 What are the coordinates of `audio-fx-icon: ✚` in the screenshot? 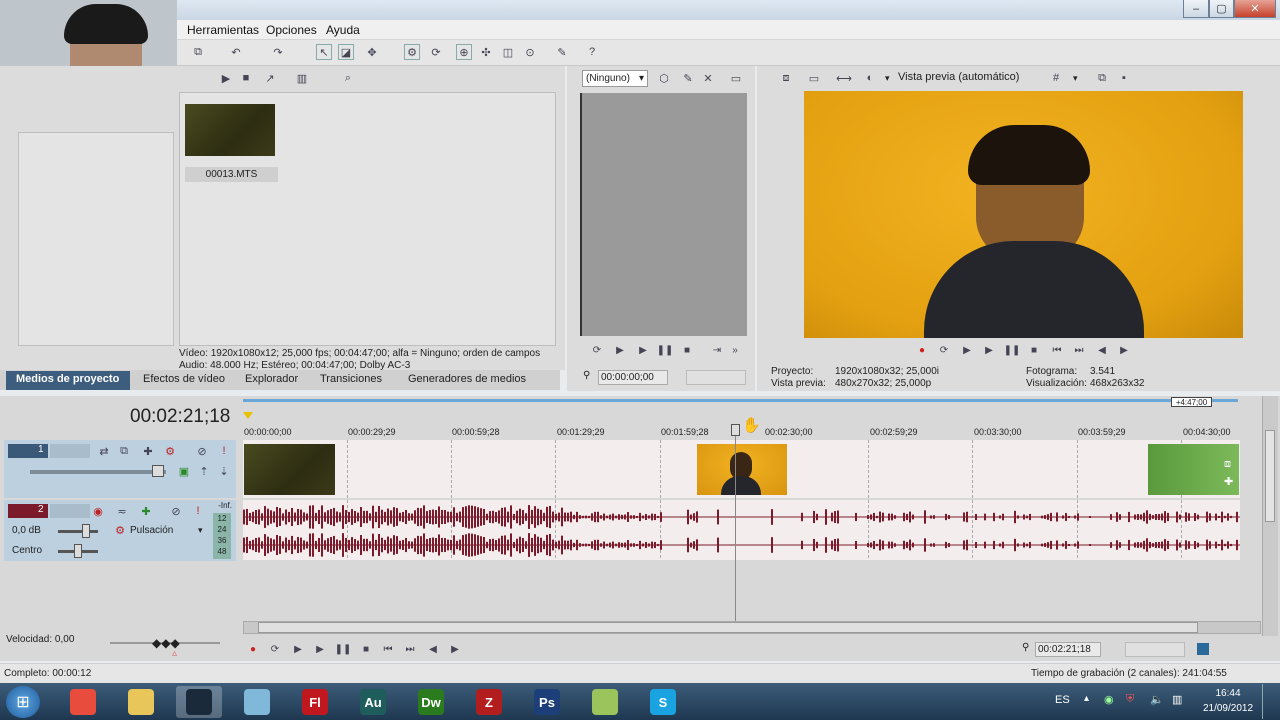 It's located at (146, 511).